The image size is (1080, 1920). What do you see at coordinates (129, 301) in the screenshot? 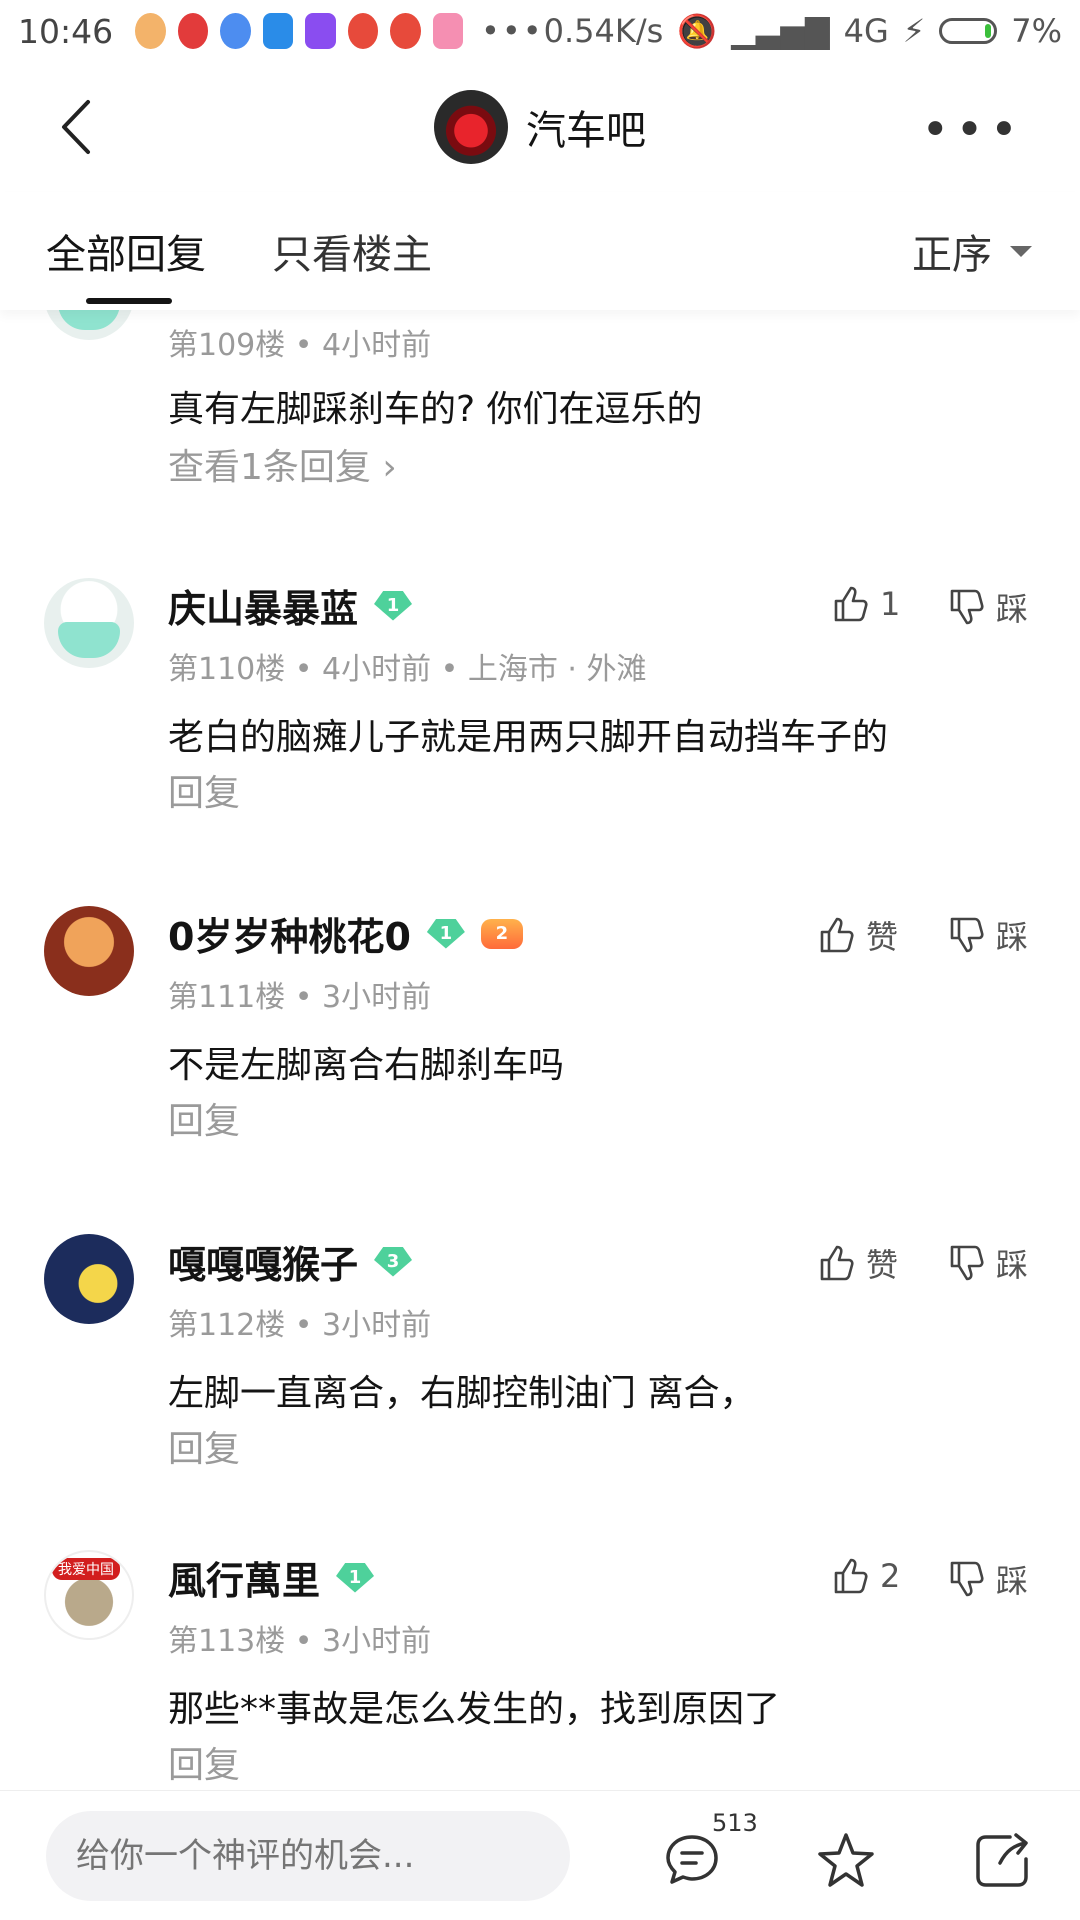
I see `active-tab-indicator` at bounding box center [129, 301].